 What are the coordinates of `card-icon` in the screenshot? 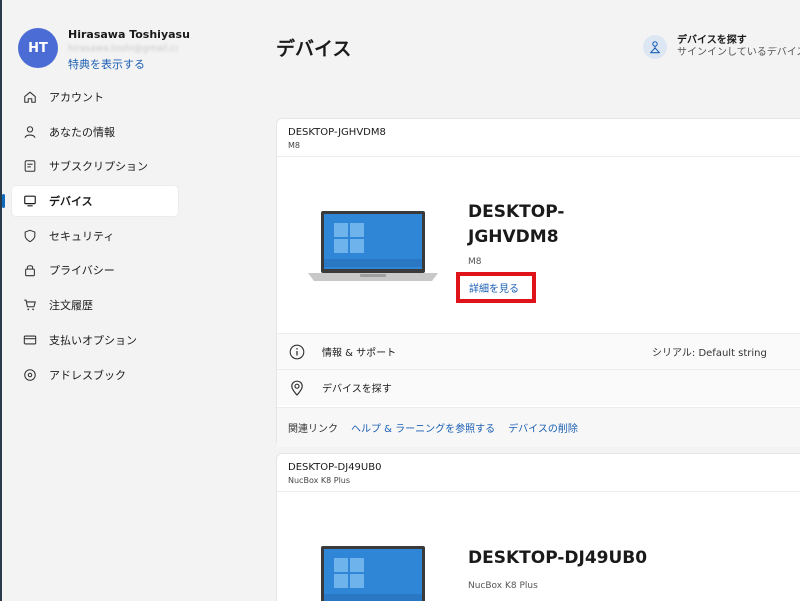 It's located at (30, 340).